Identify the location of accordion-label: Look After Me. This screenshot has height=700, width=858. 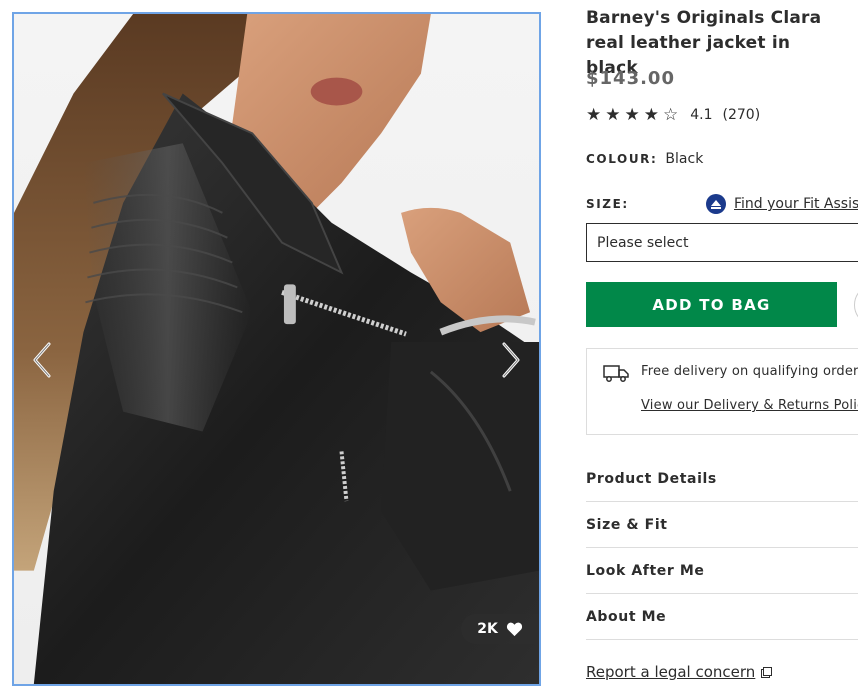
(645, 570).